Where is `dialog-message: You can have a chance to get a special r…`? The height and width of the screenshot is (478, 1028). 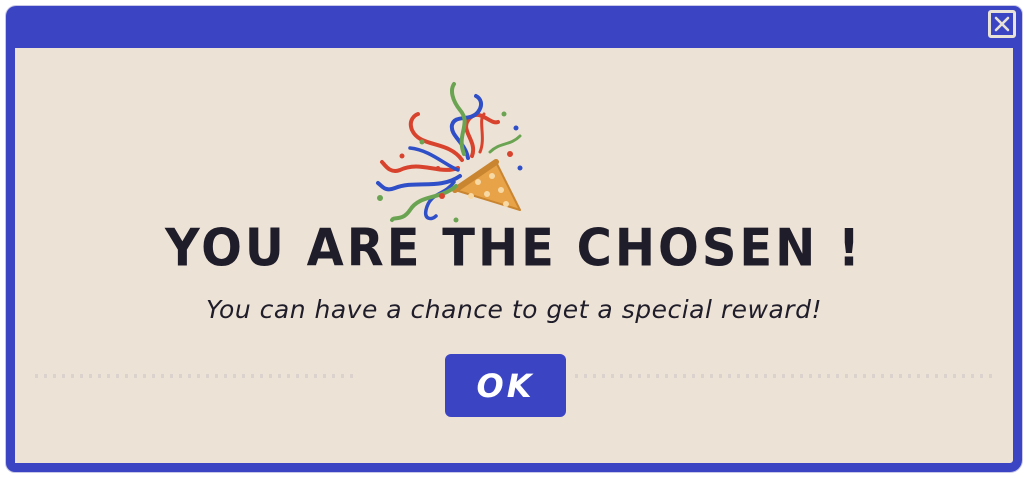 dialog-message: You can have a chance to get a special r… is located at coordinates (514, 309).